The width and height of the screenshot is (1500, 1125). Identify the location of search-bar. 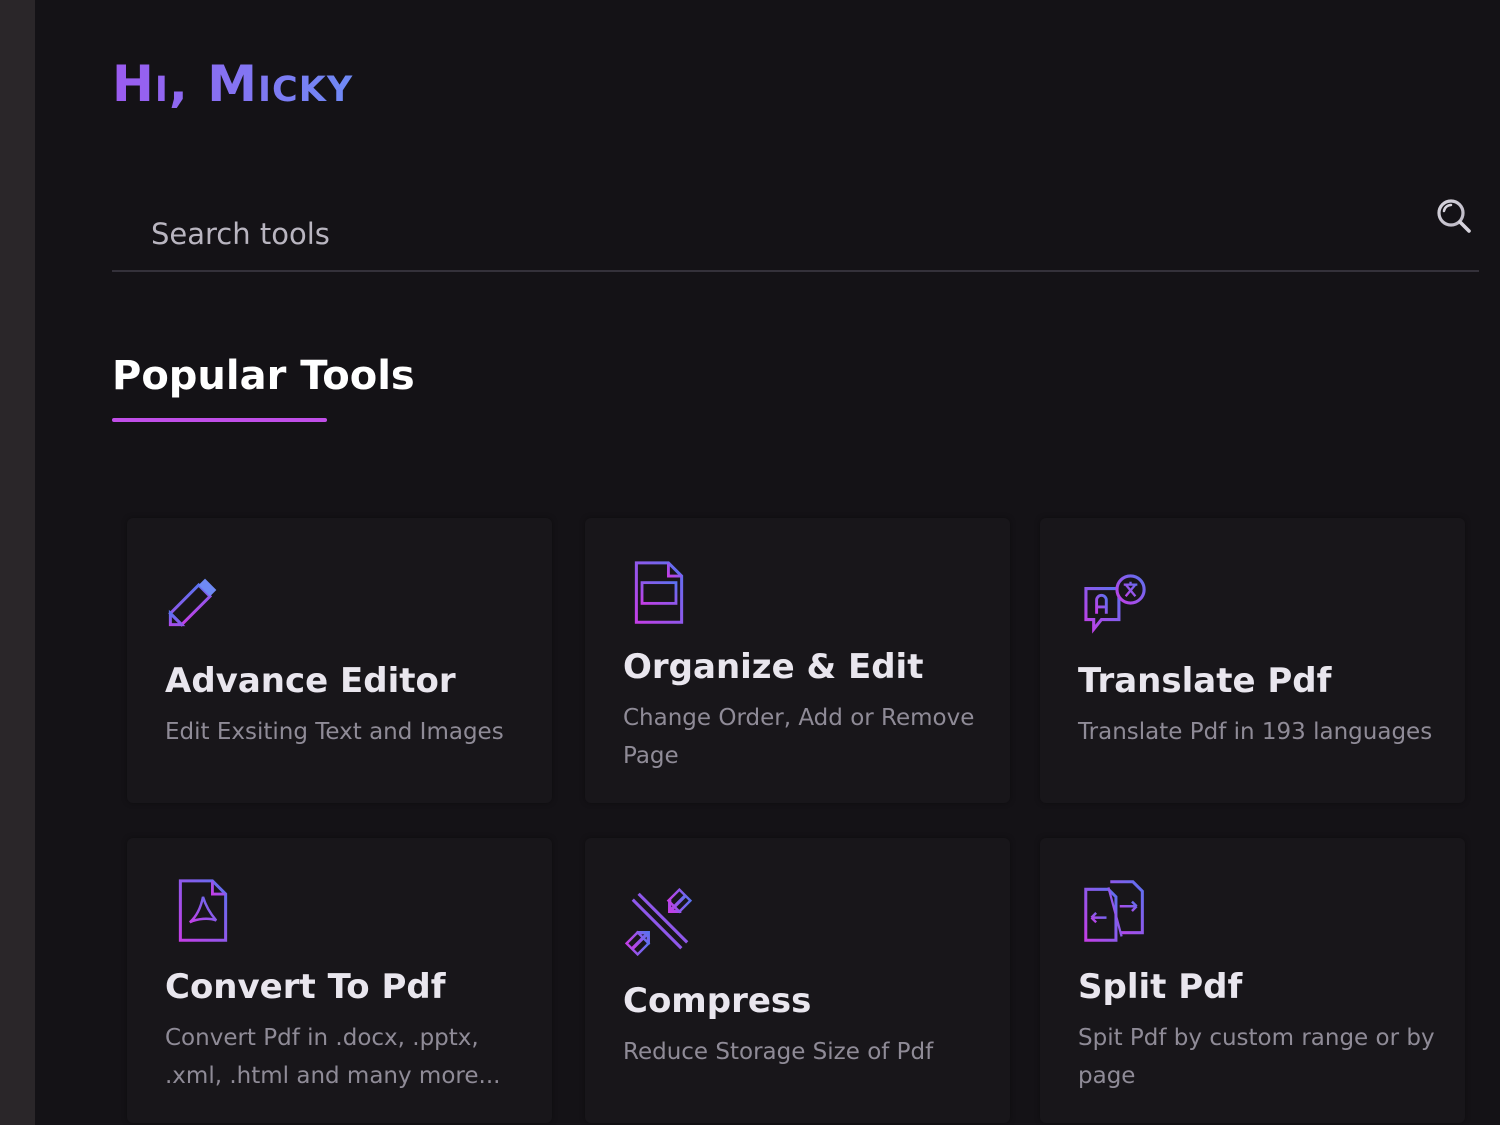
(795, 233).